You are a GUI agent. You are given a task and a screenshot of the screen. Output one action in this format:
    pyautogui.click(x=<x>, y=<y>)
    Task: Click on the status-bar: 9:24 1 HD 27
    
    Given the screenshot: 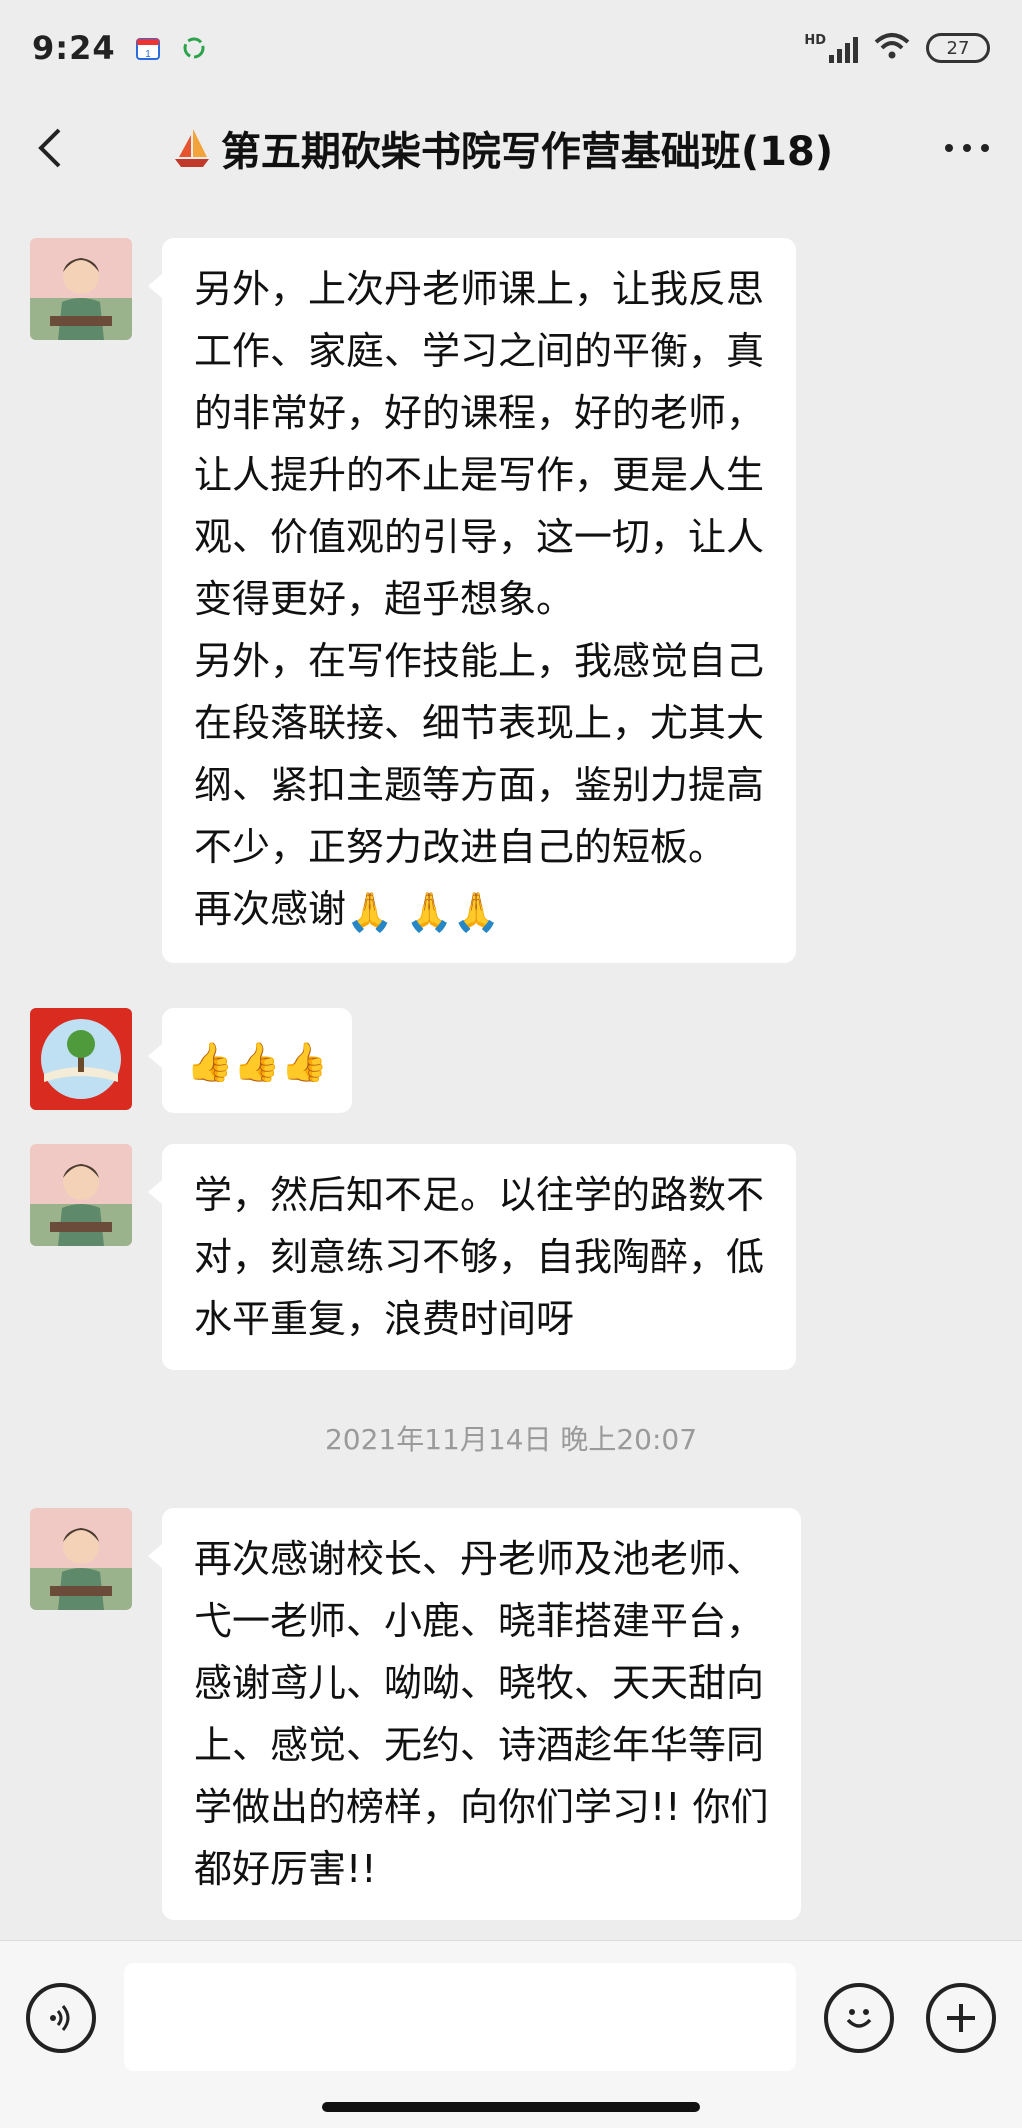 What is the action you would take?
    pyautogui.click(x=511, y=48)
    